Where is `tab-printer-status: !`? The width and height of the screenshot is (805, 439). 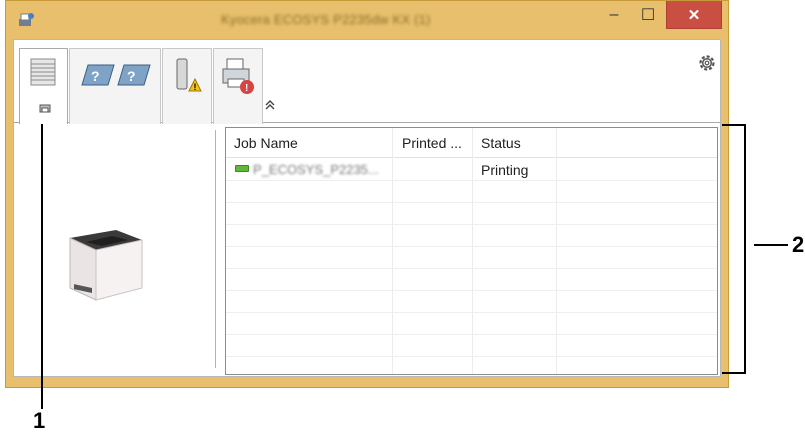
tab-printer-status: ! is located at coordinates (238, 86).